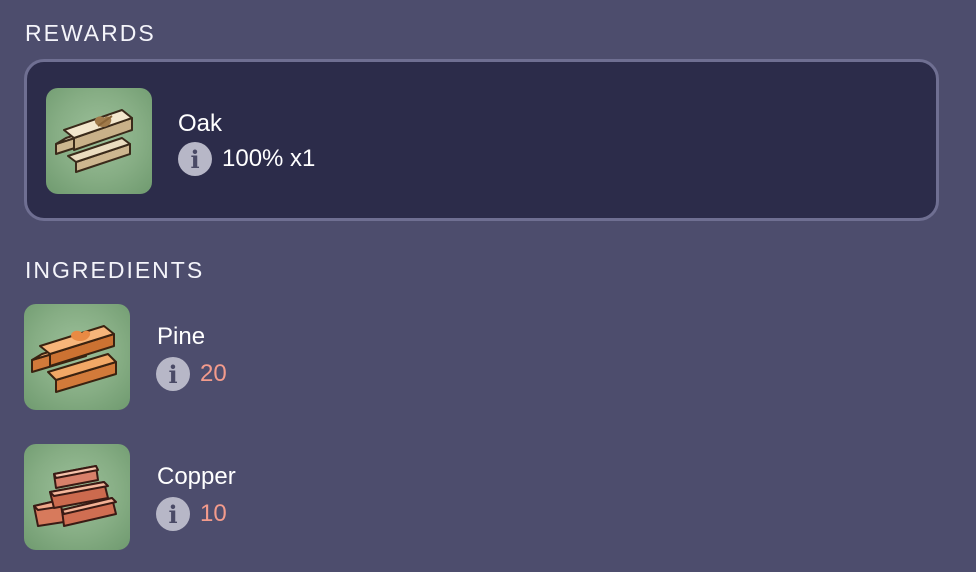 Image resolution: width=976 pixels, height=572 pixels. What do you see at coordinates (191, 374) in the screenshot?
I see `ingredient-info-row: i 20` at bounding box center [191, 374].